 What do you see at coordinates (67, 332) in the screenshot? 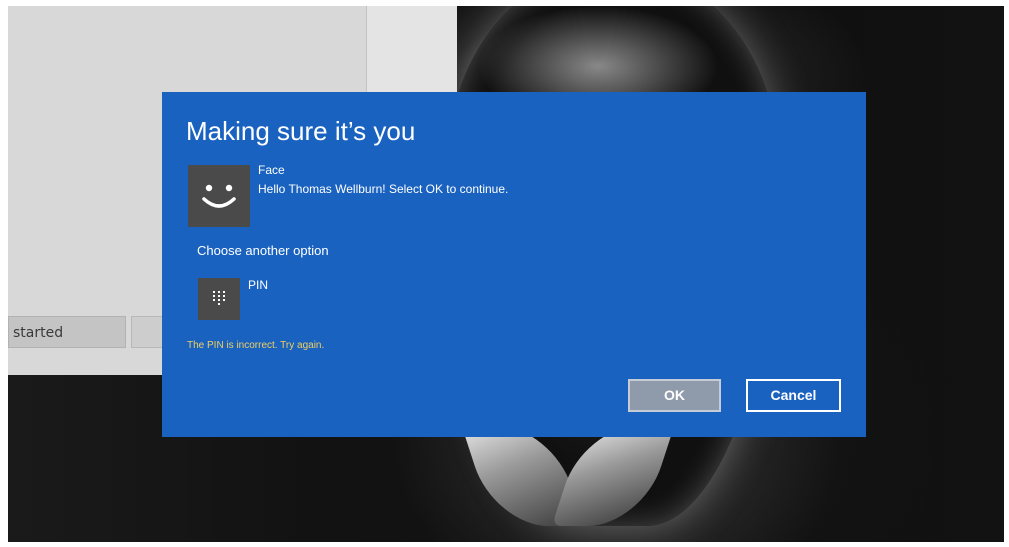
I see `background-started-tab: started` at bounding box center [67, 332].